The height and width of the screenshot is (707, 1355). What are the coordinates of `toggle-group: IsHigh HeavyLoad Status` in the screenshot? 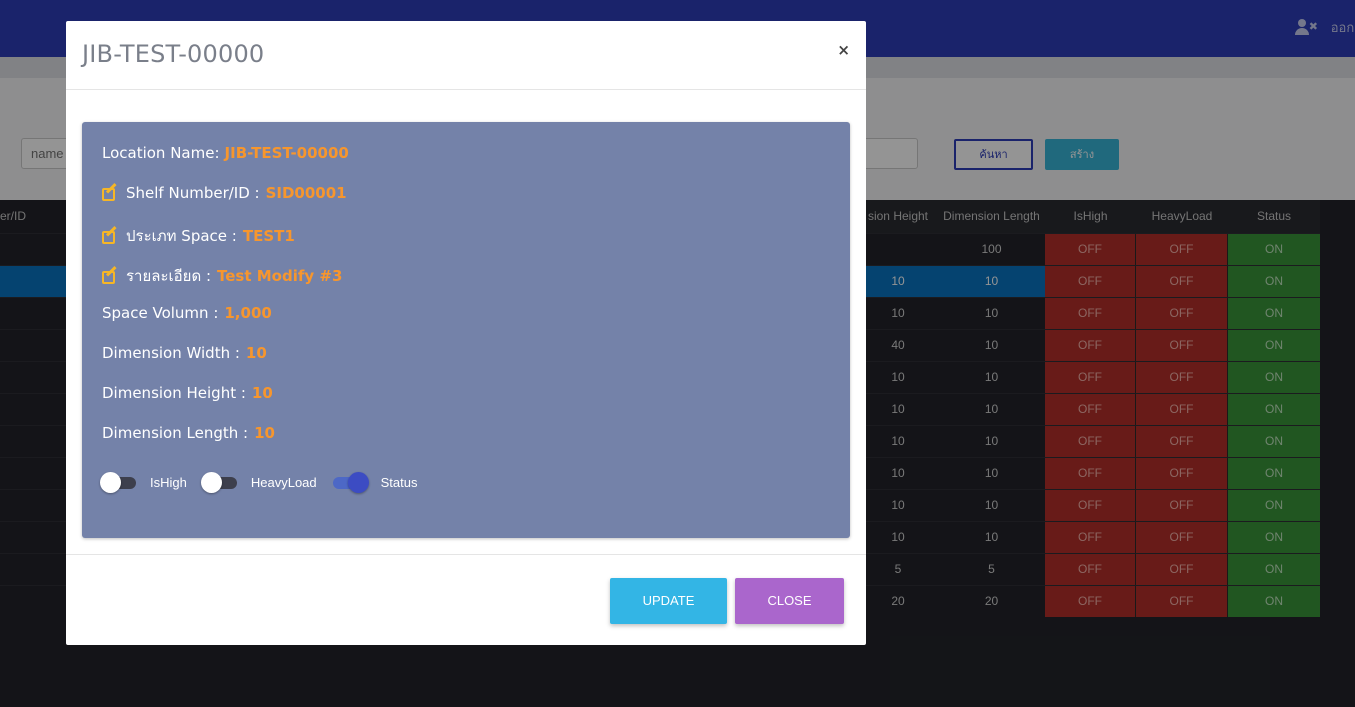 It's located at (267, 482).